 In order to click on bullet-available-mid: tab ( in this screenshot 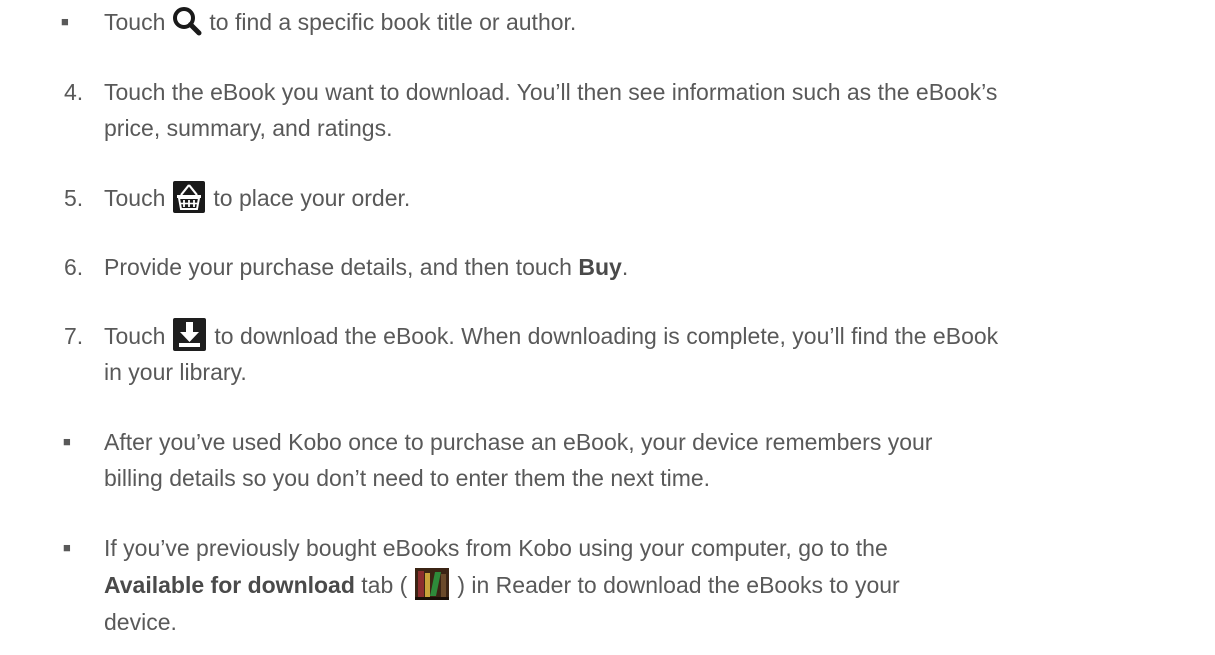, I will do `click(384, 585)`.